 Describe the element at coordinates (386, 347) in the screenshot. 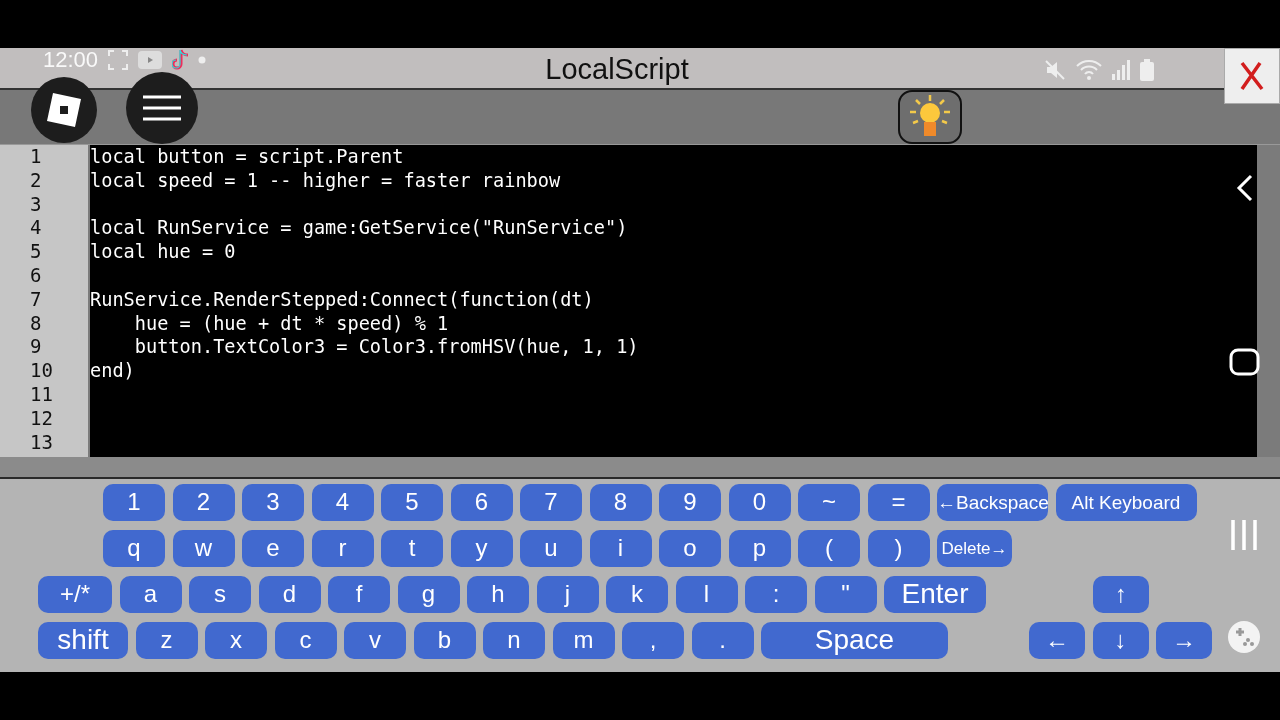

I see `code-line: button.TextColor3 = Color3.fromHSV(hue, 1, 1)` at that location.